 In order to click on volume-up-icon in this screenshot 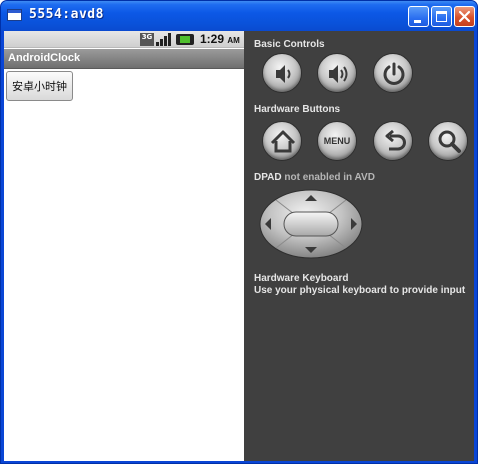, I will do `click(338, 74)`.